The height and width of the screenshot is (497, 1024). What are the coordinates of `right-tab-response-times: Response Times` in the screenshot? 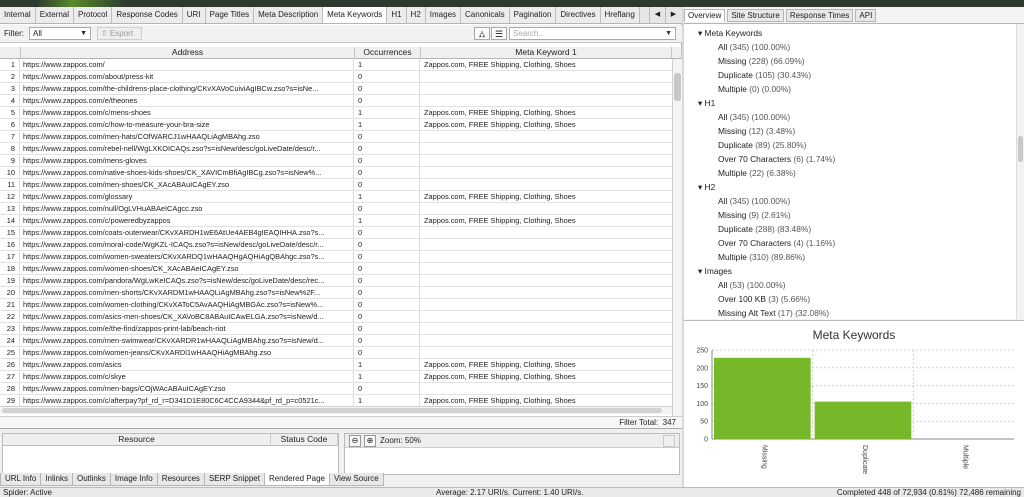 It's located at (819, 15).